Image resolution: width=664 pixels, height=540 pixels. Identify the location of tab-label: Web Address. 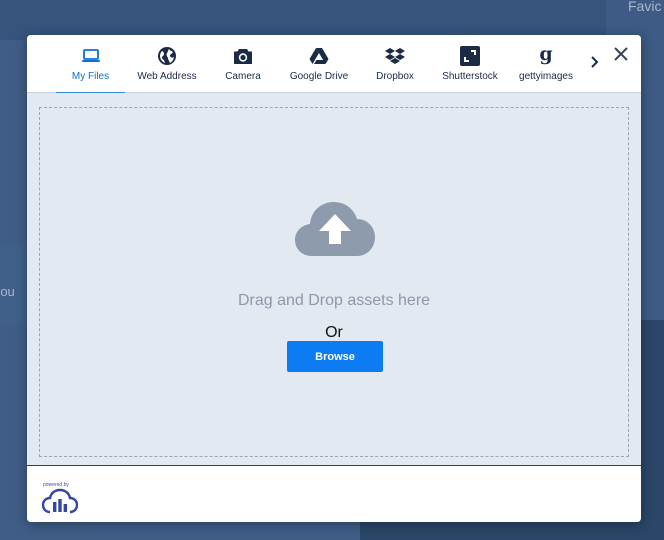
(167, 76).